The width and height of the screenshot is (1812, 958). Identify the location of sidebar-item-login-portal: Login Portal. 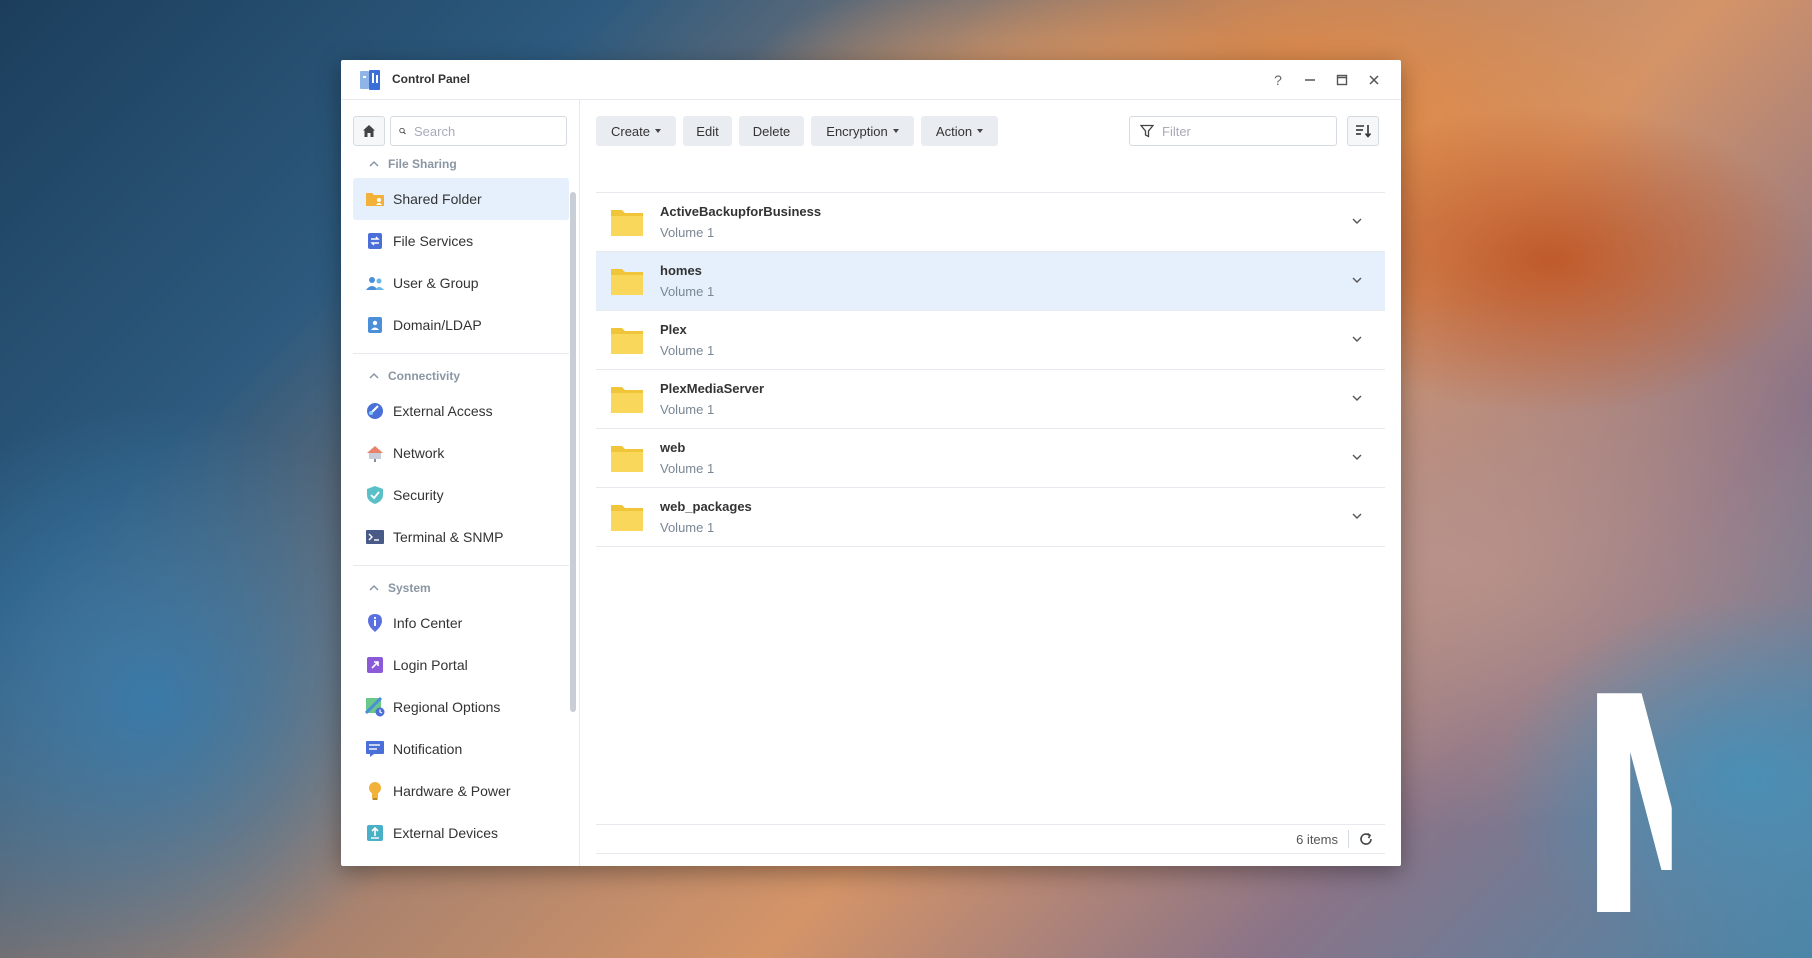
(461, 665).